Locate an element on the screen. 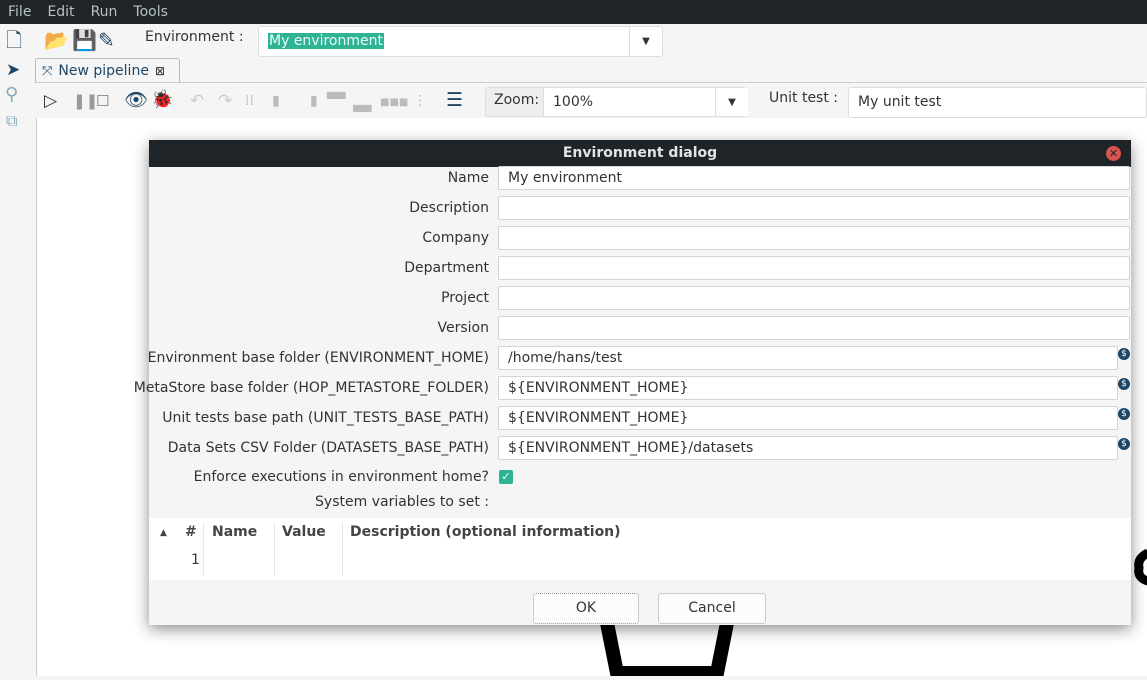 The width and height of the screenshot is (1147, 680). distribute-vertical-icon: ⋮ is located at coordinates (420, 101).